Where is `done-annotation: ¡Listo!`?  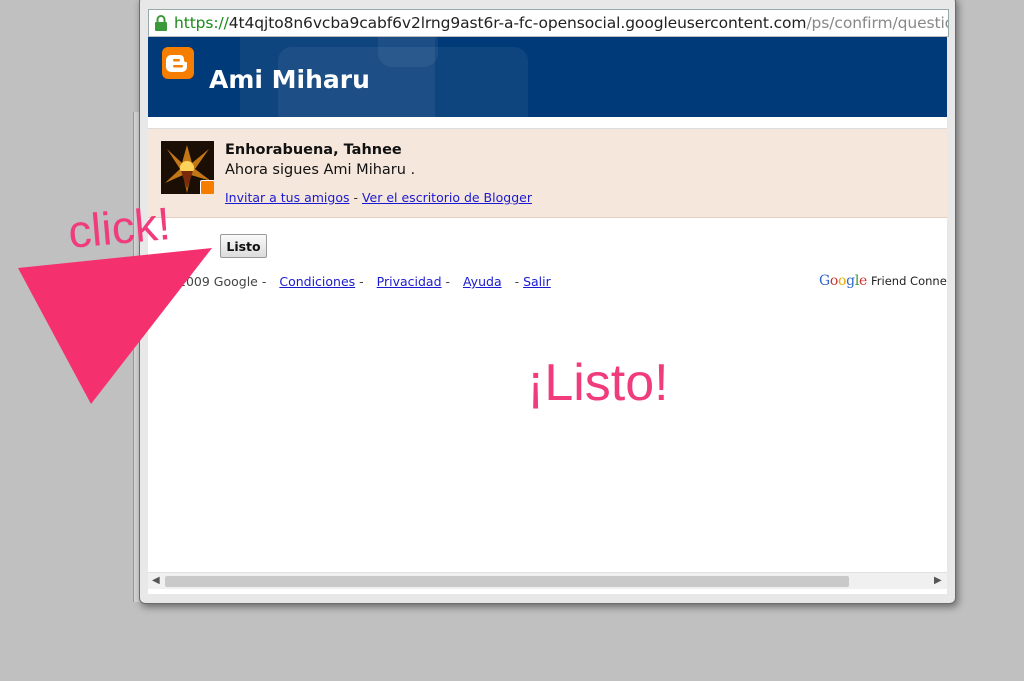 done-annotation: ¡Listo! is located at coordinates (598, 383).